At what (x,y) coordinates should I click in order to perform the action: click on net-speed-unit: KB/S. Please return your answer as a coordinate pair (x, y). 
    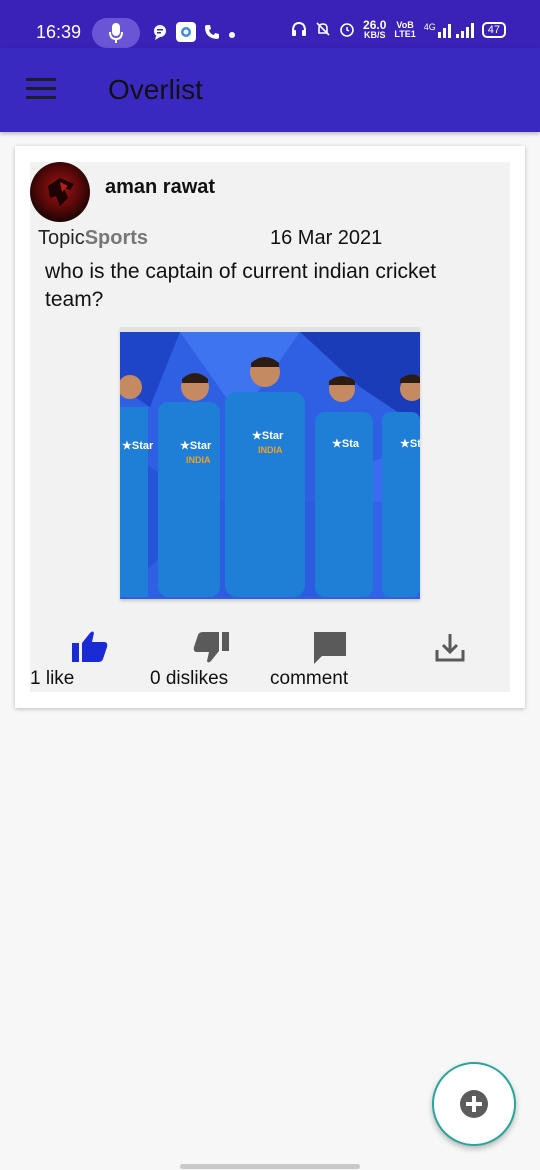
    Looking at the image, I should click on (374, 35).